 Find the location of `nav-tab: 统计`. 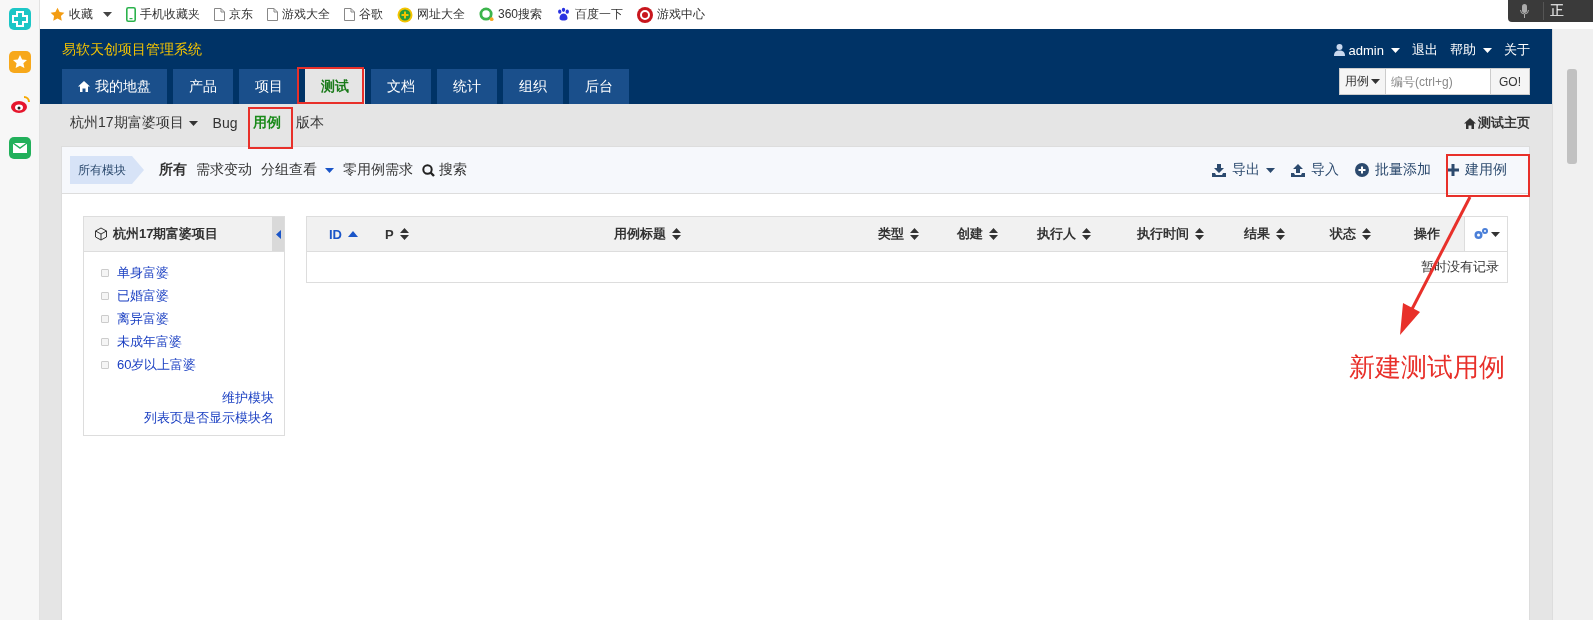

nav-tab: 统计 is located at coordinates (467, 86).